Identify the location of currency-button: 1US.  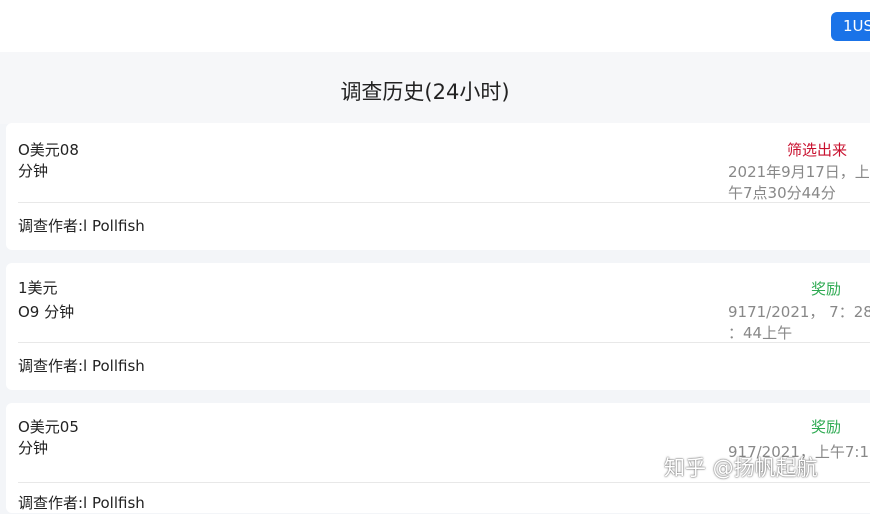
(850, 26).